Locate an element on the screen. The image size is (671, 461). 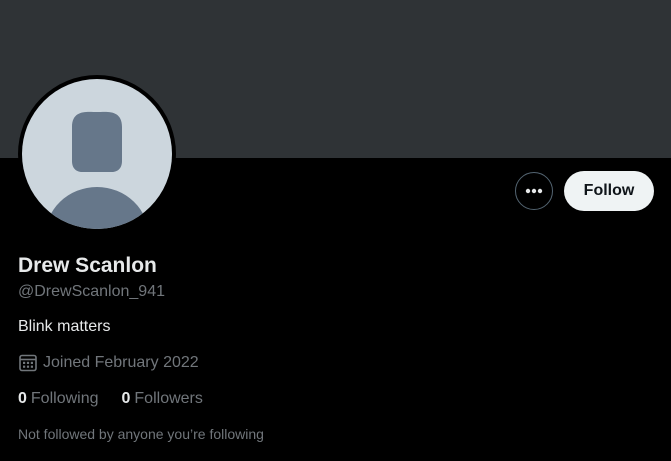
default-avatar-icon is located at coordinates (97, 154).